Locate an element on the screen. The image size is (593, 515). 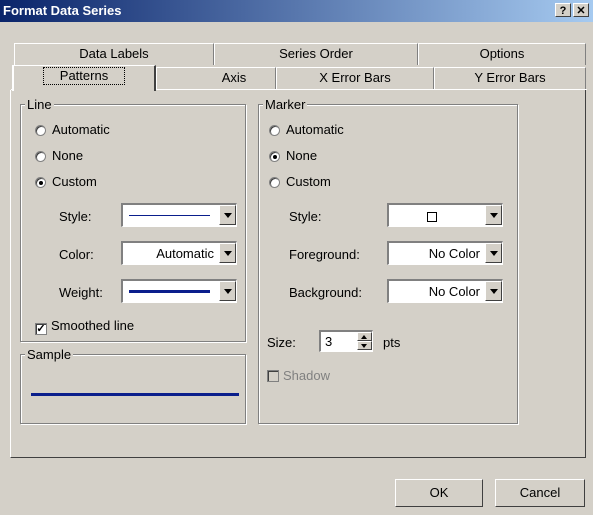
checkmark-icon: ✓ is located at coordinates (41, 329).